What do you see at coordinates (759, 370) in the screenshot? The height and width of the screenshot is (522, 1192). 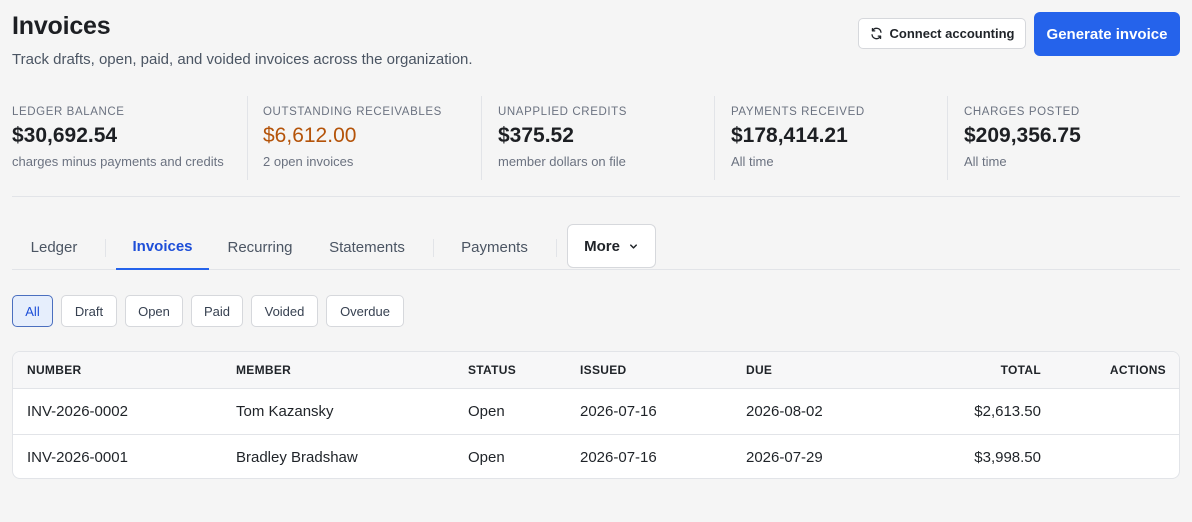 I see `column-header-due: DUE` at bounding box center [759, 370].